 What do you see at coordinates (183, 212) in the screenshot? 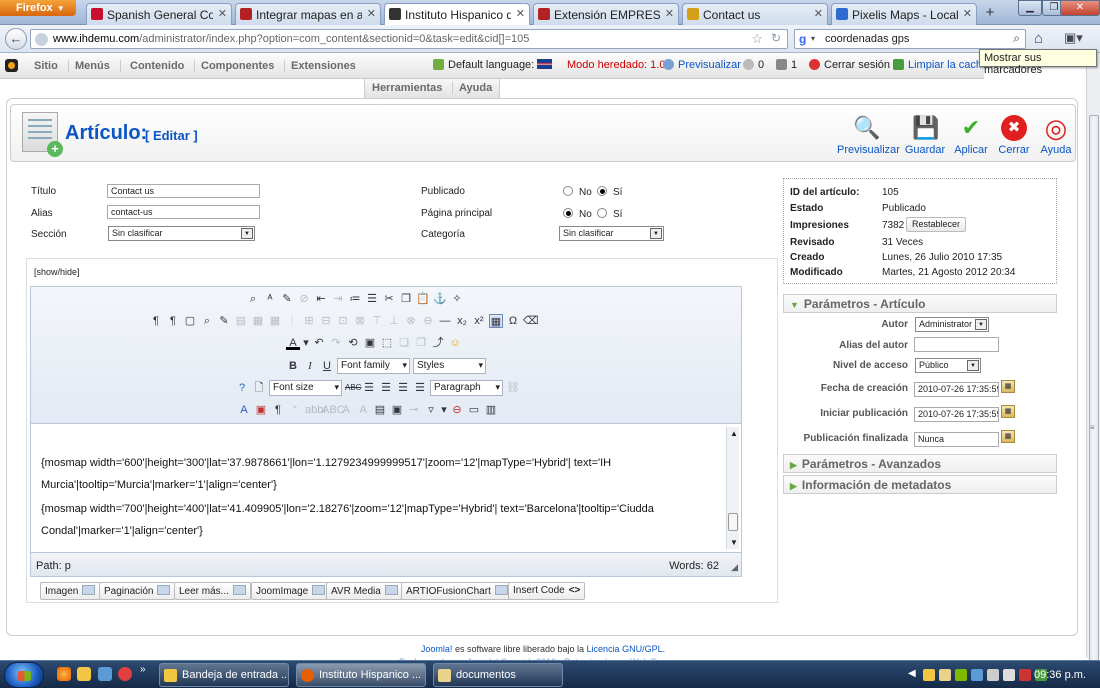
I see `alias-input: contact-us` at bounding box center [183, 212].